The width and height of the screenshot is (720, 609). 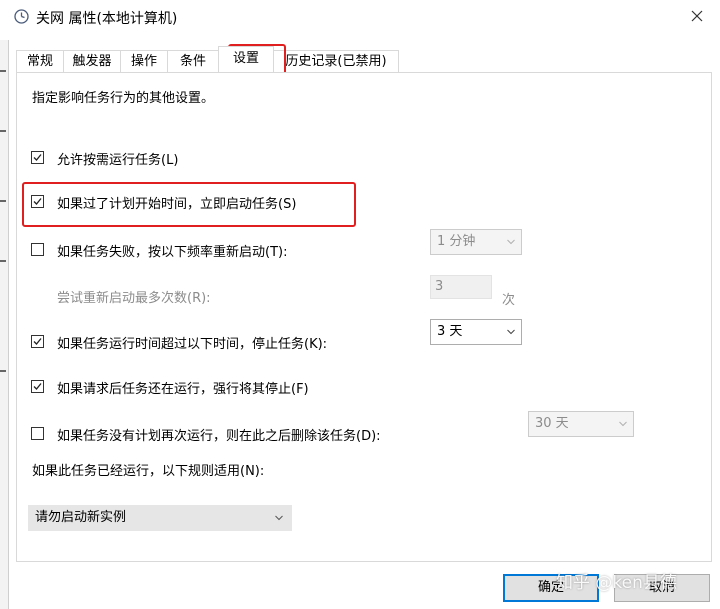 I want to click on run-asap-checkbox, so click(x=37, y=201).